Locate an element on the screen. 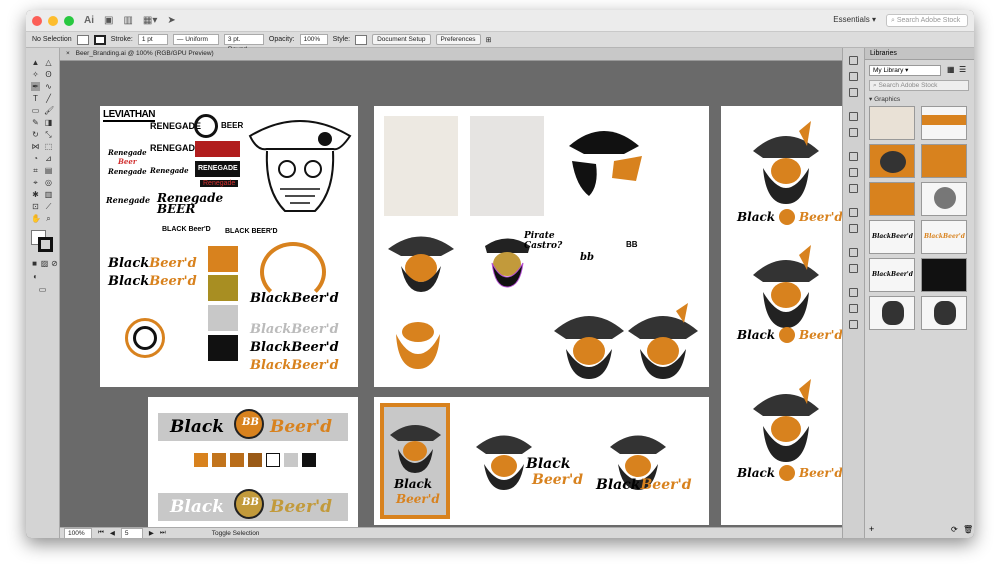 Image resolution: width=1000 pixels, height=573 pixels. artboard-3: Black Beer'd Black Beer'd Black Beer'd is located at coordinates (781, 315).